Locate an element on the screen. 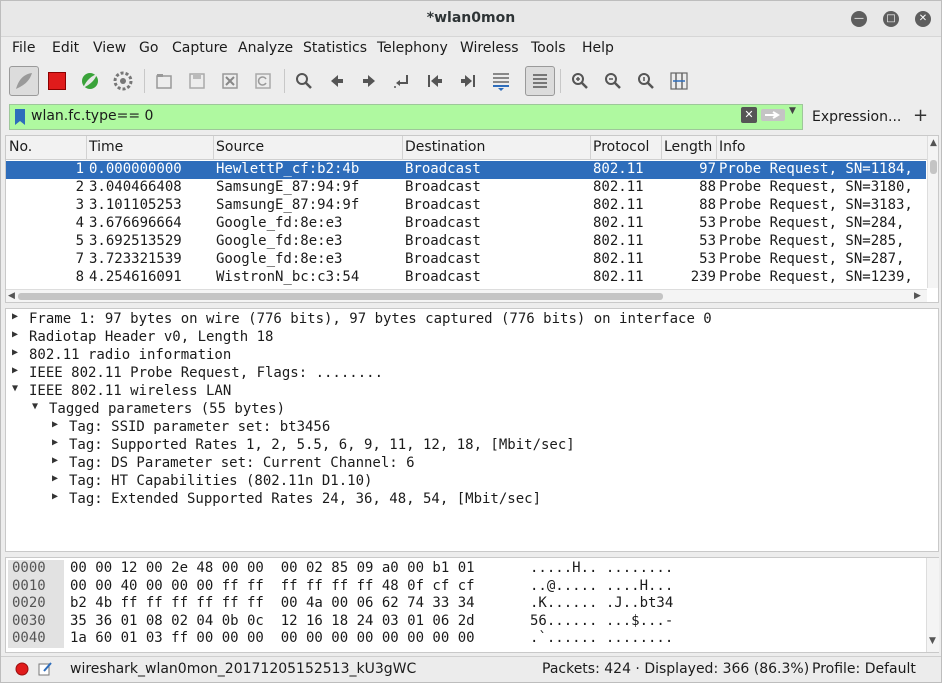 The image size is (942, 683). menu-tools: Tools is located at coordinates (548, 48).